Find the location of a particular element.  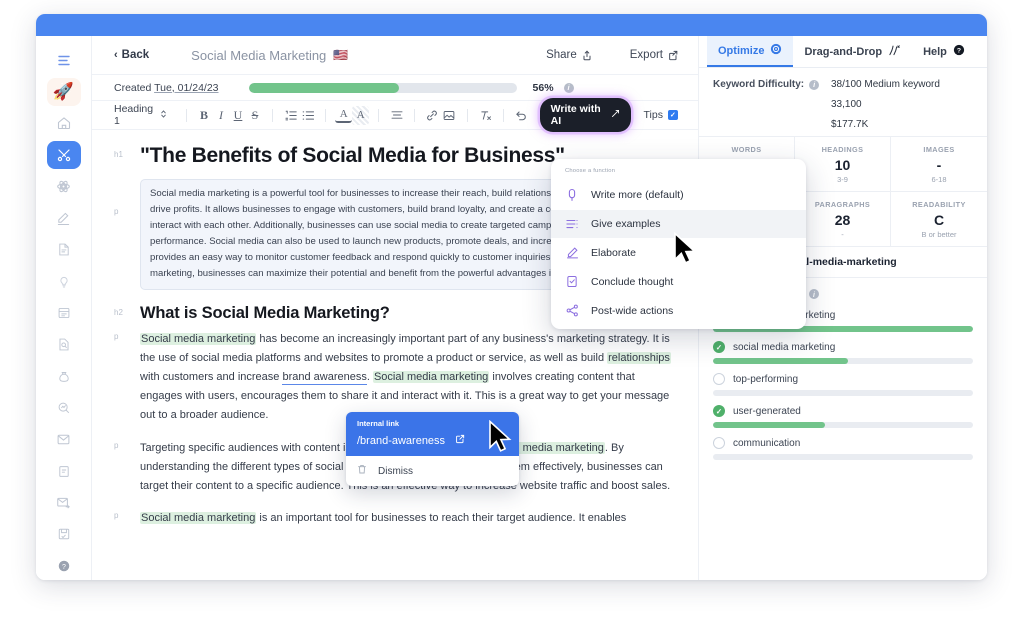

stat-value: - is located at coordinates (939, 165).